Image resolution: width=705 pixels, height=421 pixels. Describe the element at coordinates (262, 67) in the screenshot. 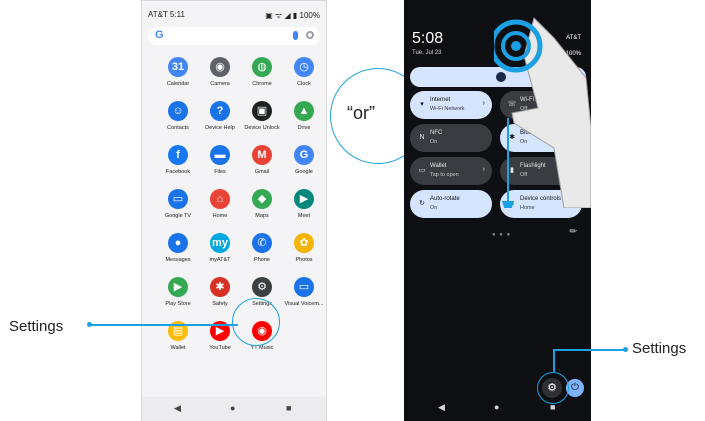

I see `app-icon: ◍` at that location.